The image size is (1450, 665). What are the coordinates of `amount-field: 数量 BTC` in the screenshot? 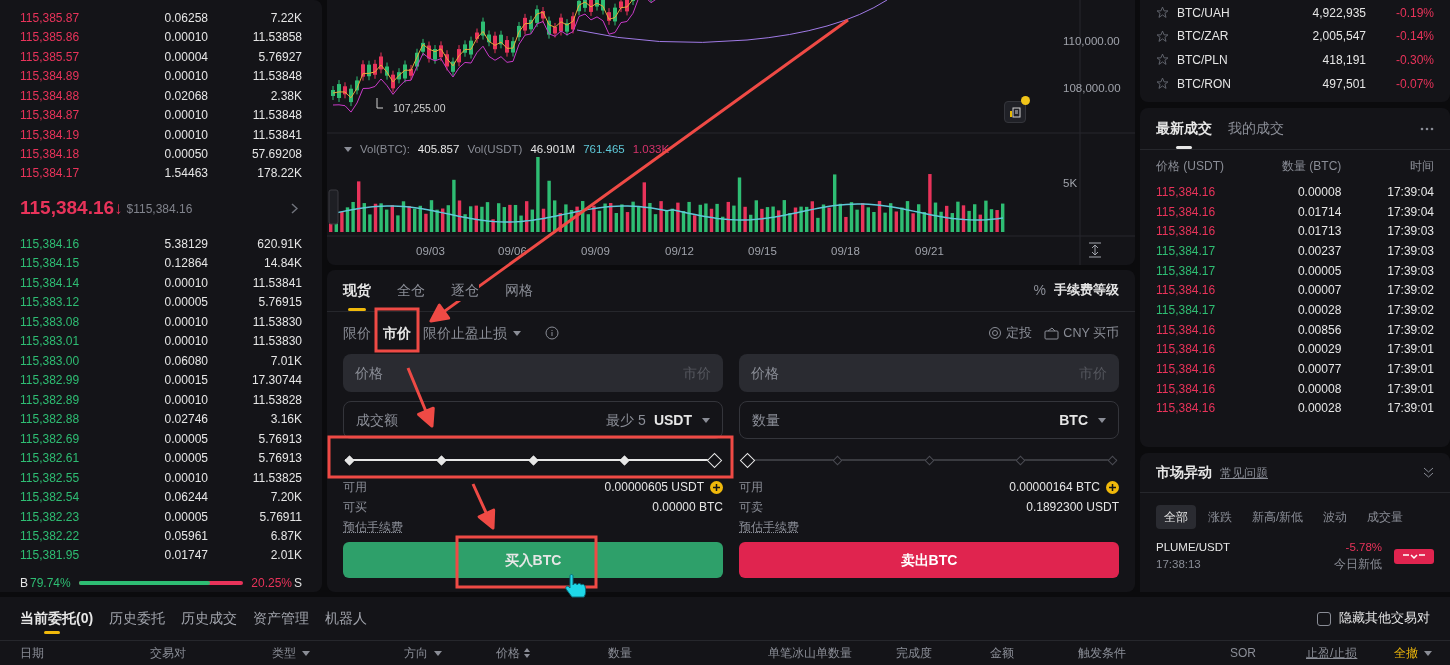 It's located at (929, 420).